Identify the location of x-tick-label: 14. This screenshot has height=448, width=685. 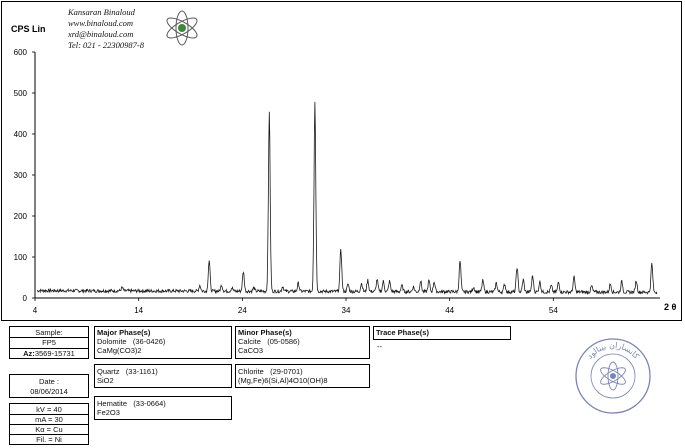
(138, 310).